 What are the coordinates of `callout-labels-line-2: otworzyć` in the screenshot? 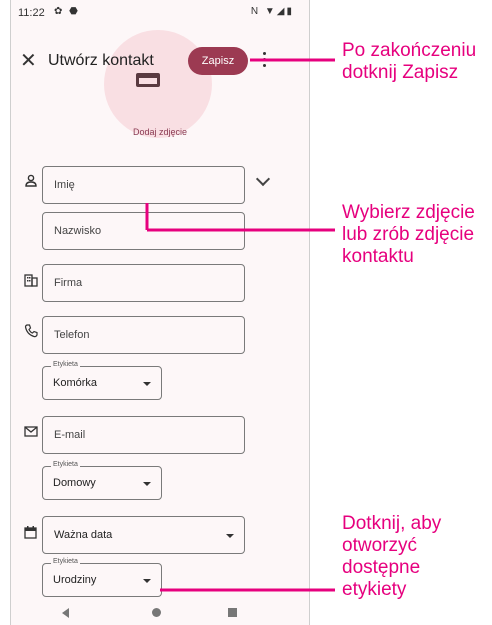 It's located at (379, 545).